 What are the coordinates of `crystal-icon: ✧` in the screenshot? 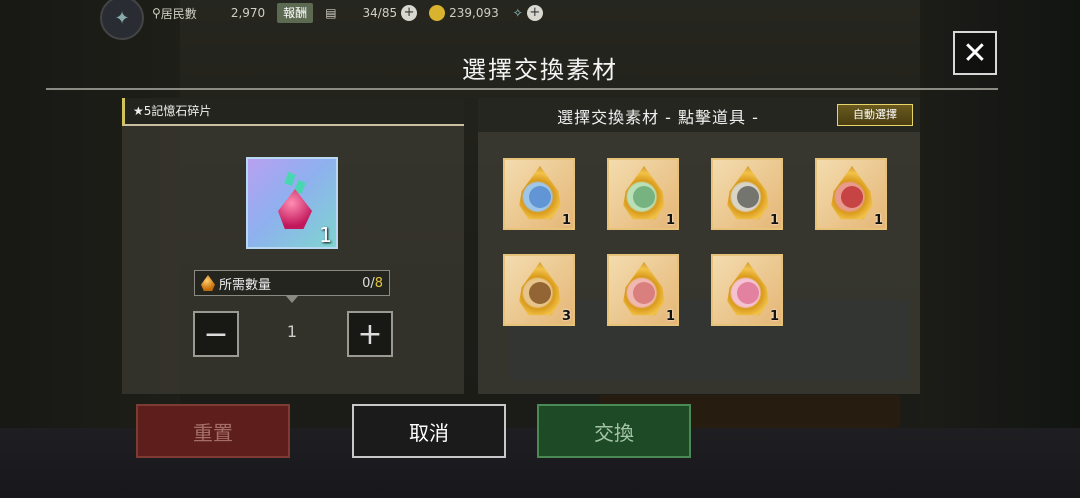 It's located at (517, 13).